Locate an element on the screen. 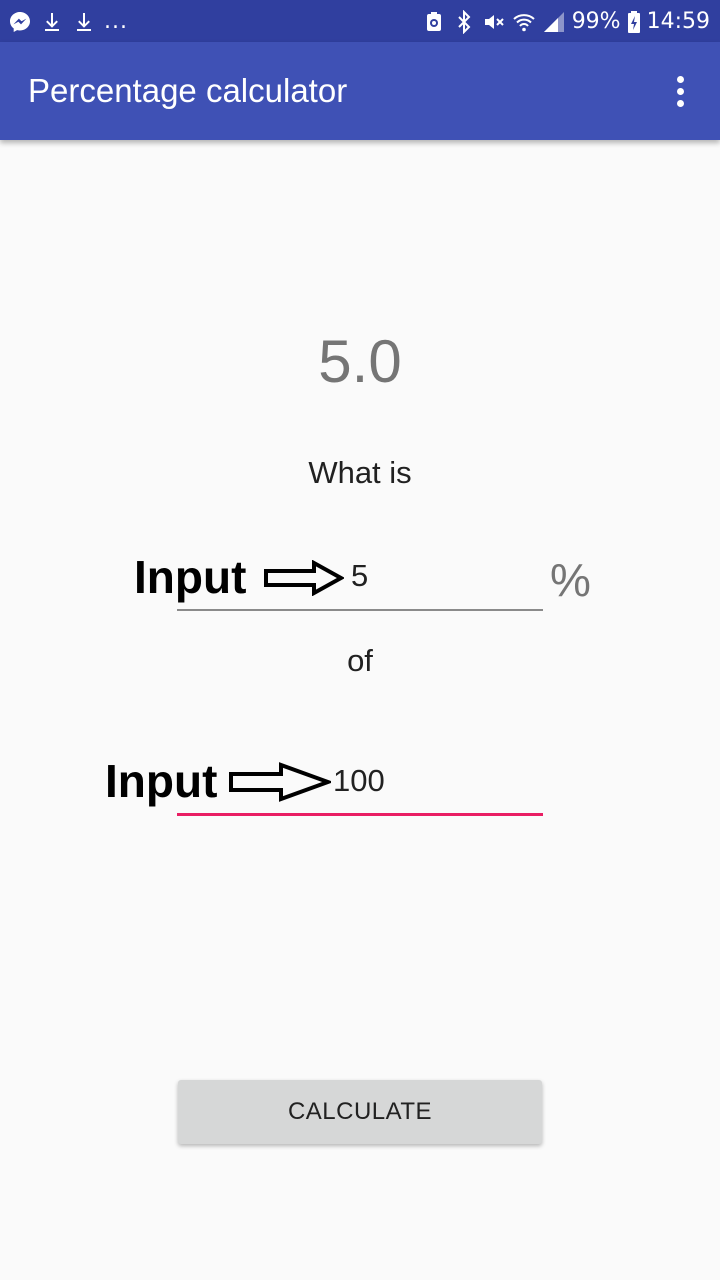  status-bar: ... 99% 14:59 is located at coordinates (360, 21).